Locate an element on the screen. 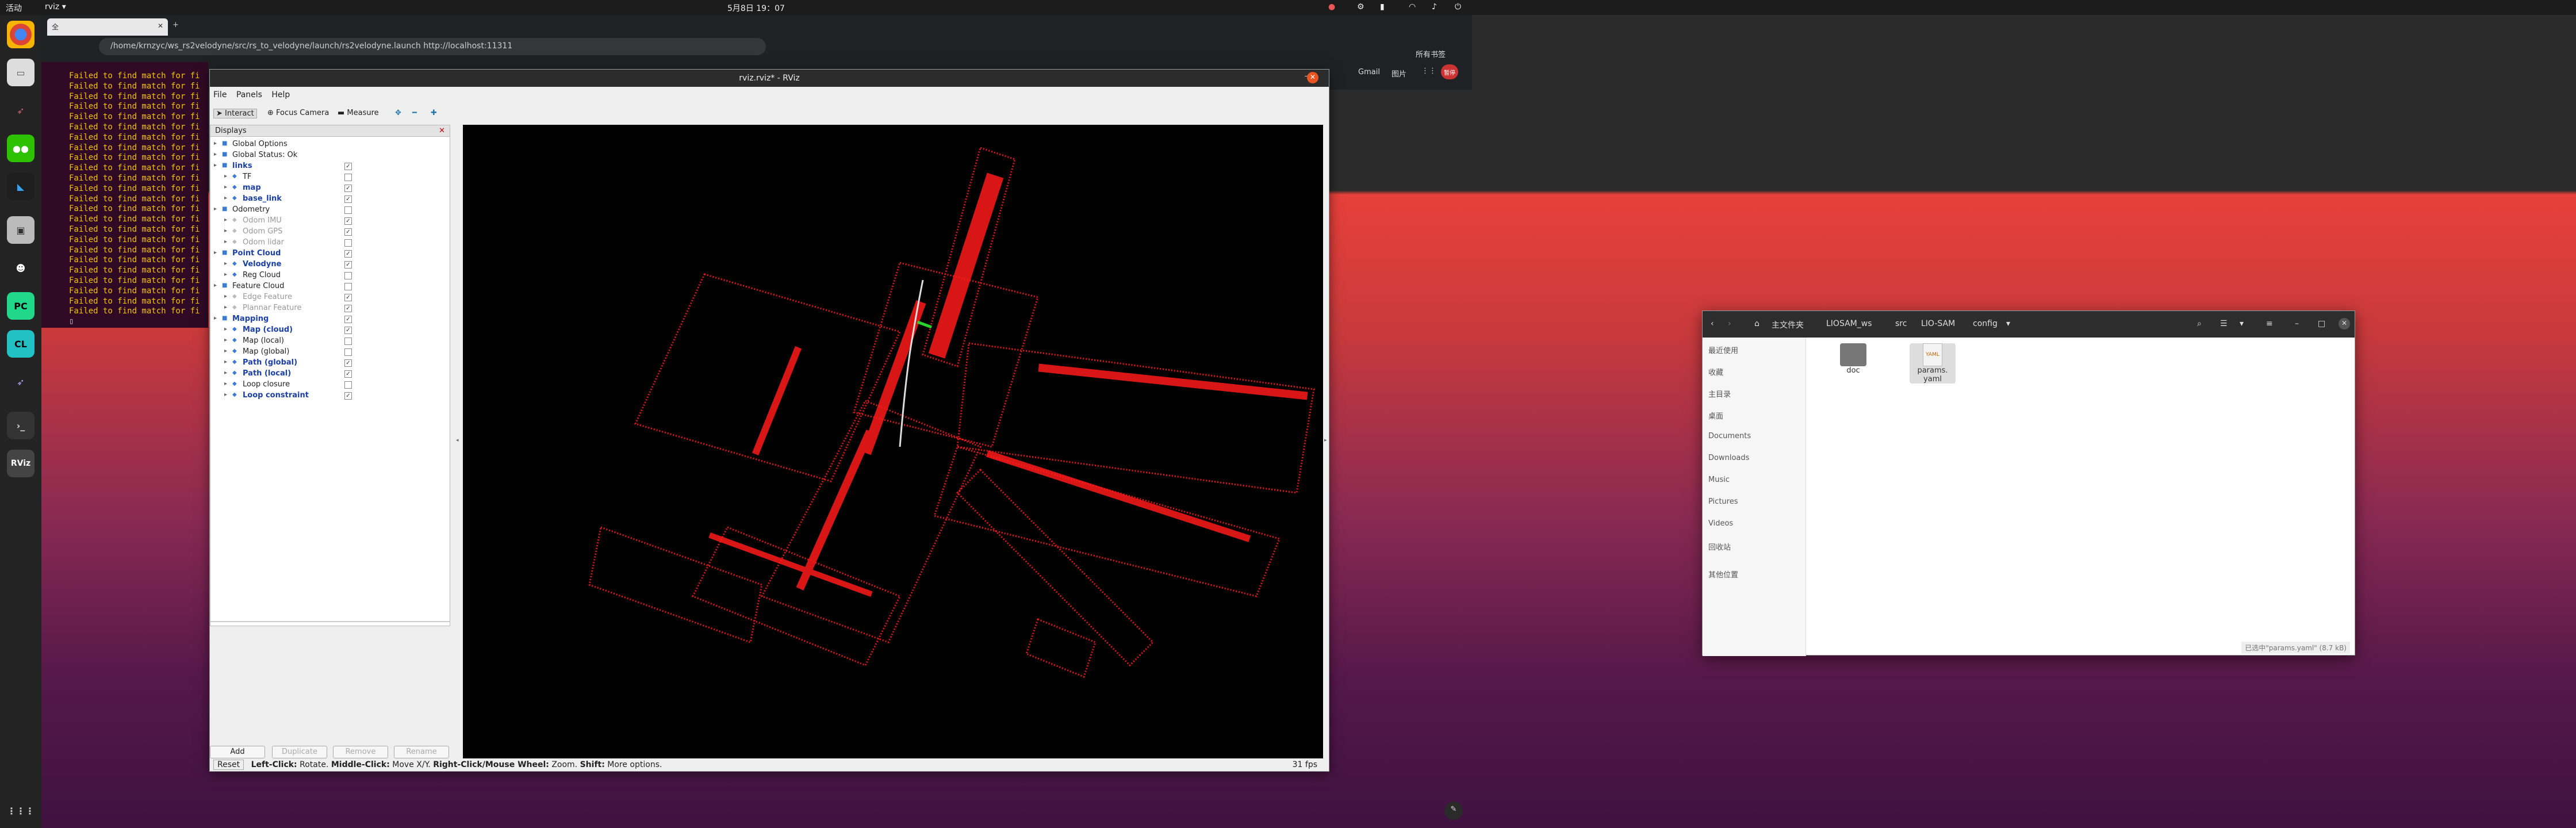 Image resolution: width=2576 pixels, height=828 pixels. gmail-link: Gmail is located at coordinates (1369, 72).